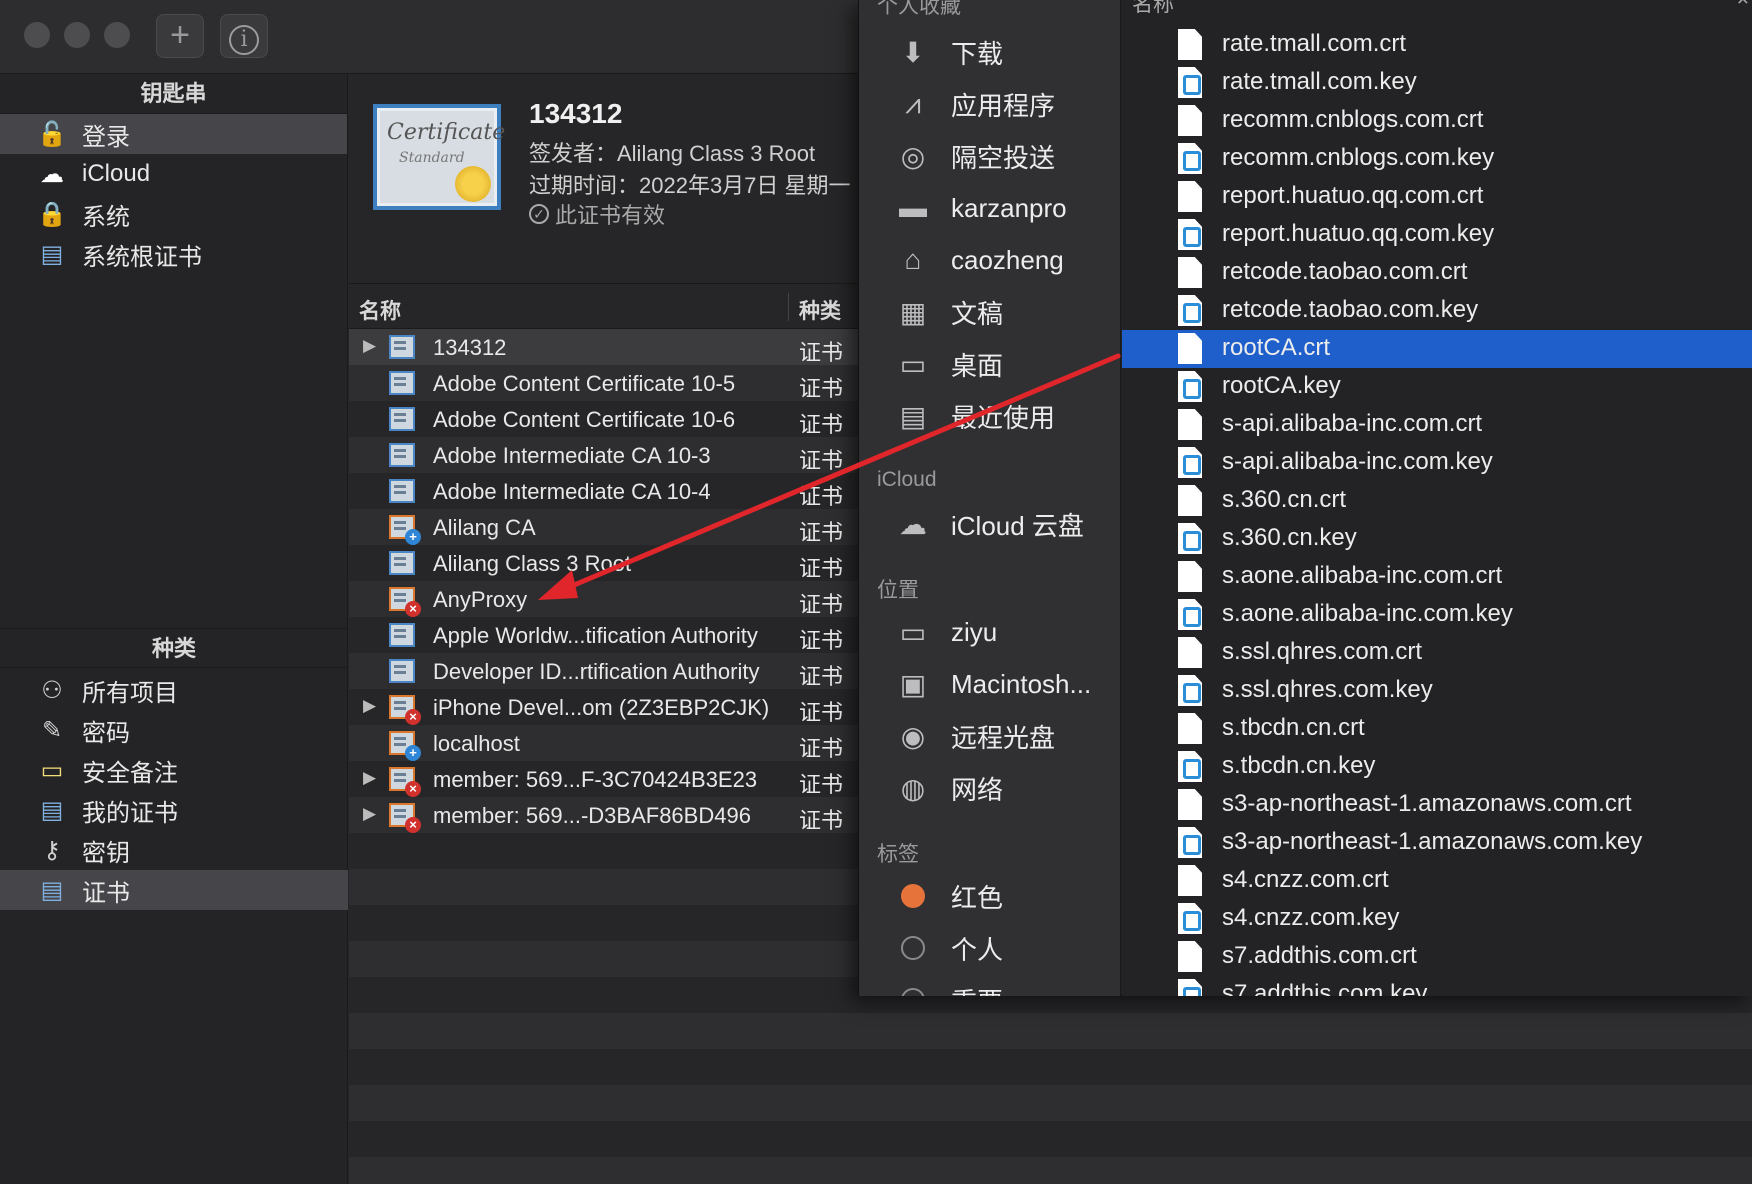 The width and height of the screenshot is (1752, 1184). What do you see at coordinates (948, 896) in the screenshot?
I see `finder-tag-item: 红色` at bounding box center [948, 896].